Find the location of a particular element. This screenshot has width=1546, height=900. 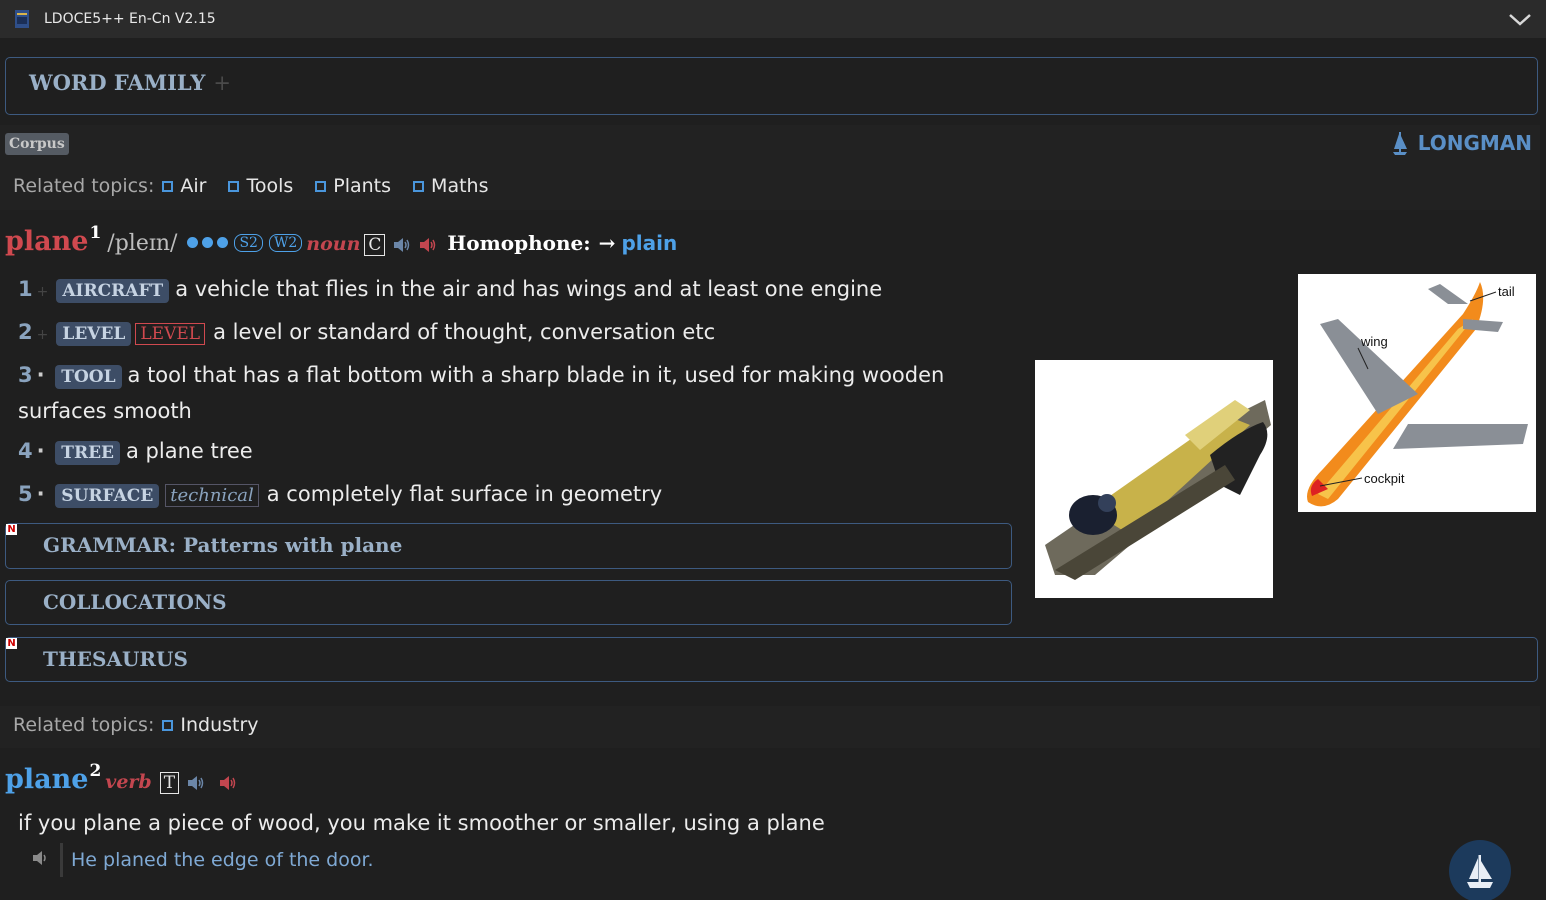

arrow-right-icon: → is located at coordinates (607, 243).